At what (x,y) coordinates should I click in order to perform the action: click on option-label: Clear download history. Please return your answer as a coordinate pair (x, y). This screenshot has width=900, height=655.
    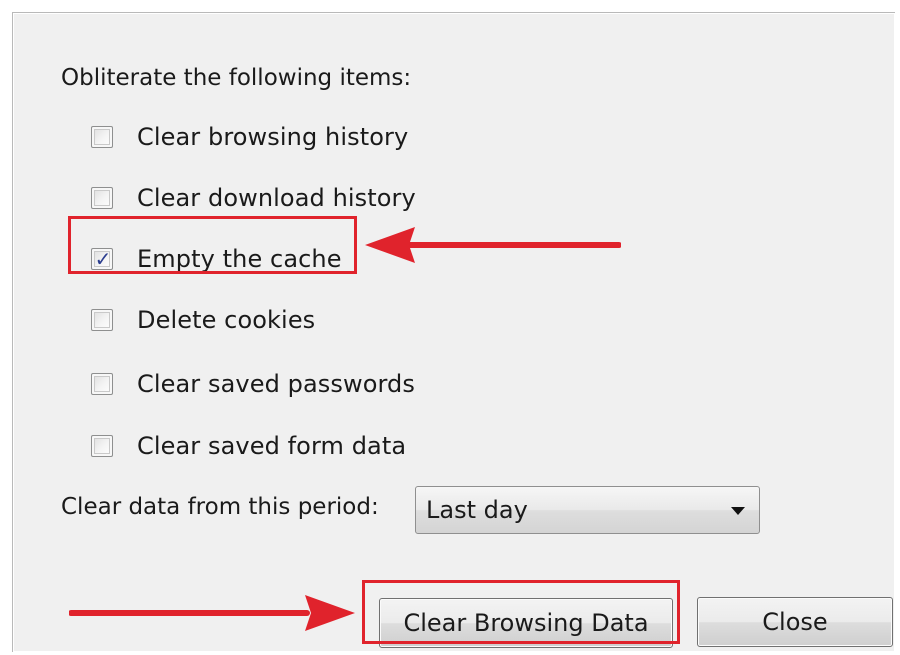
    Looking at the image, I should click on (276, 198).